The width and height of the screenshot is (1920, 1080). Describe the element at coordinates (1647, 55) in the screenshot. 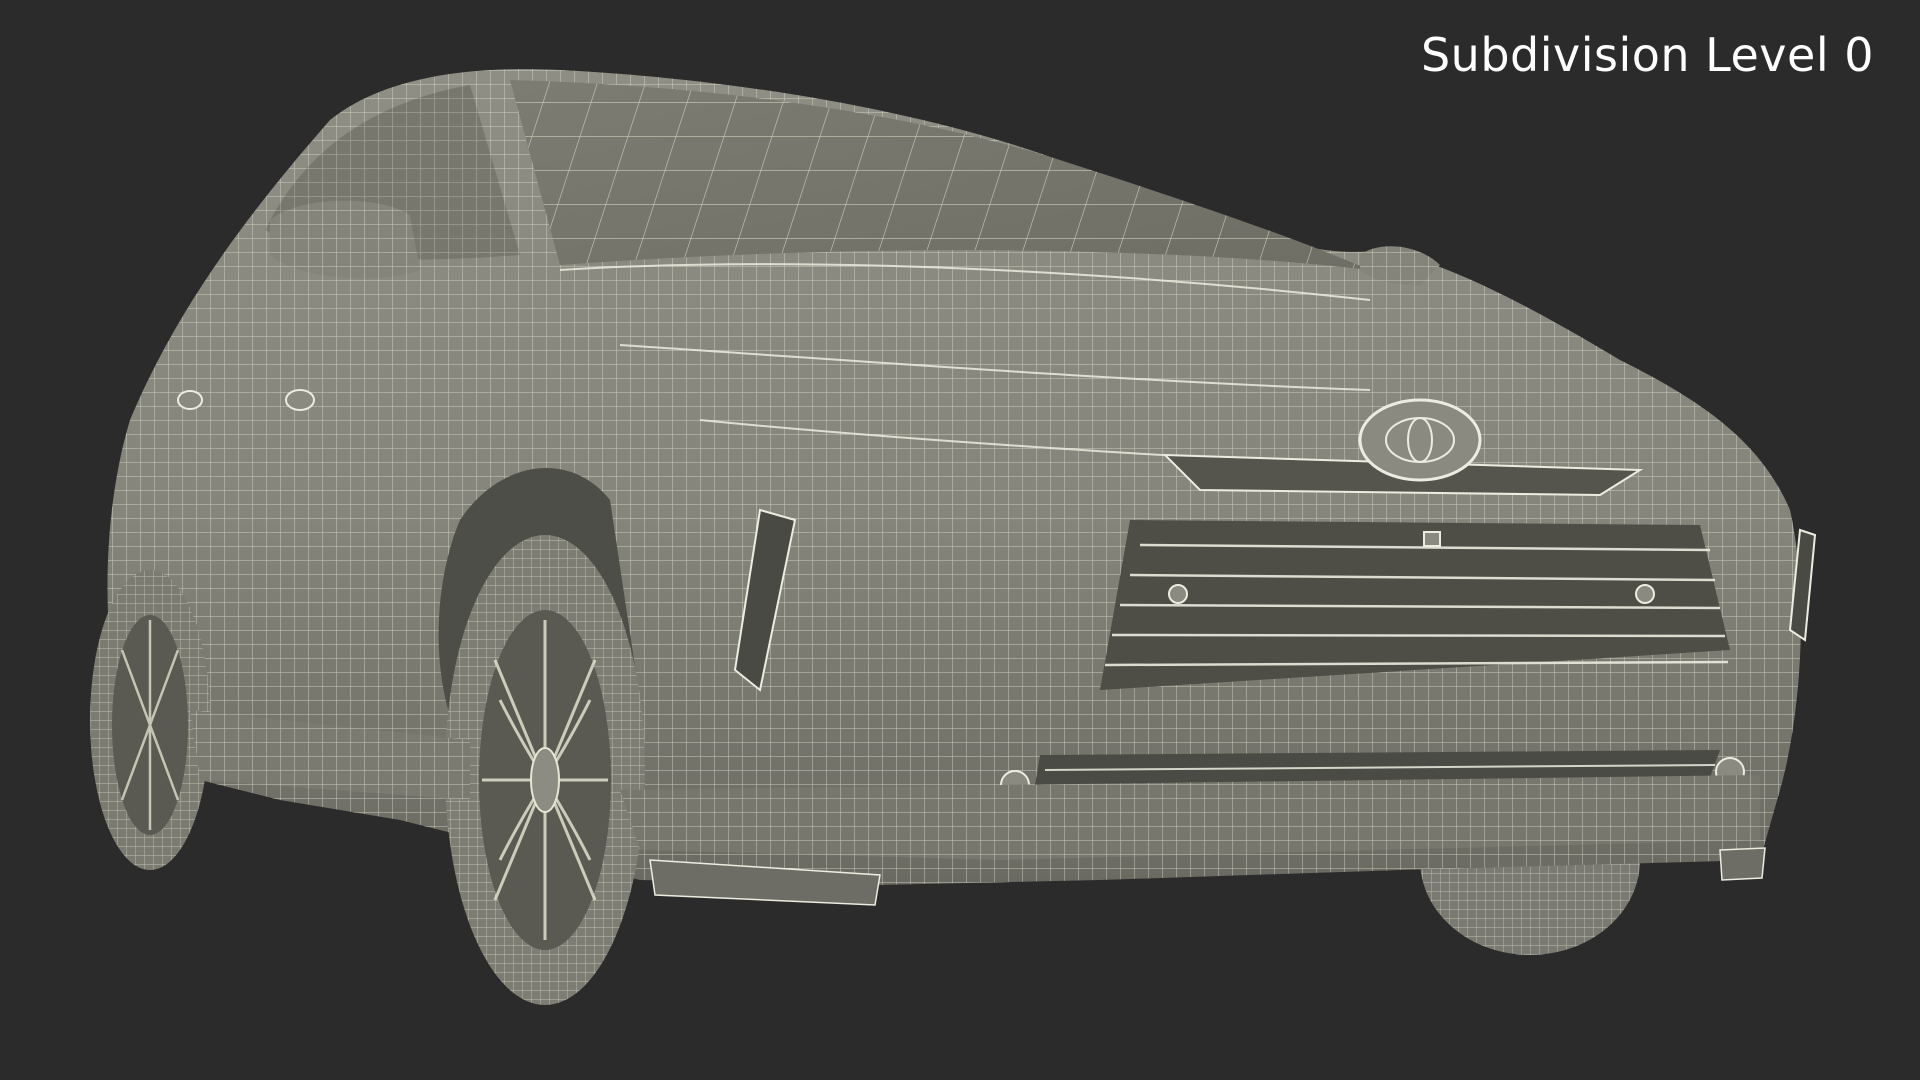

I see `subdivision-level-label: Subdivision Level 0` at that location.